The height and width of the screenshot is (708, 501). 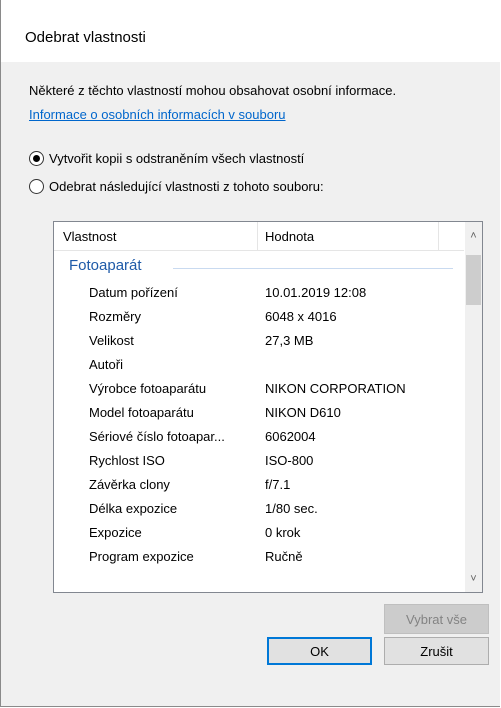 I want to click on list-row: Rychlost ISO ISO-800, so click(x=259, y=461).